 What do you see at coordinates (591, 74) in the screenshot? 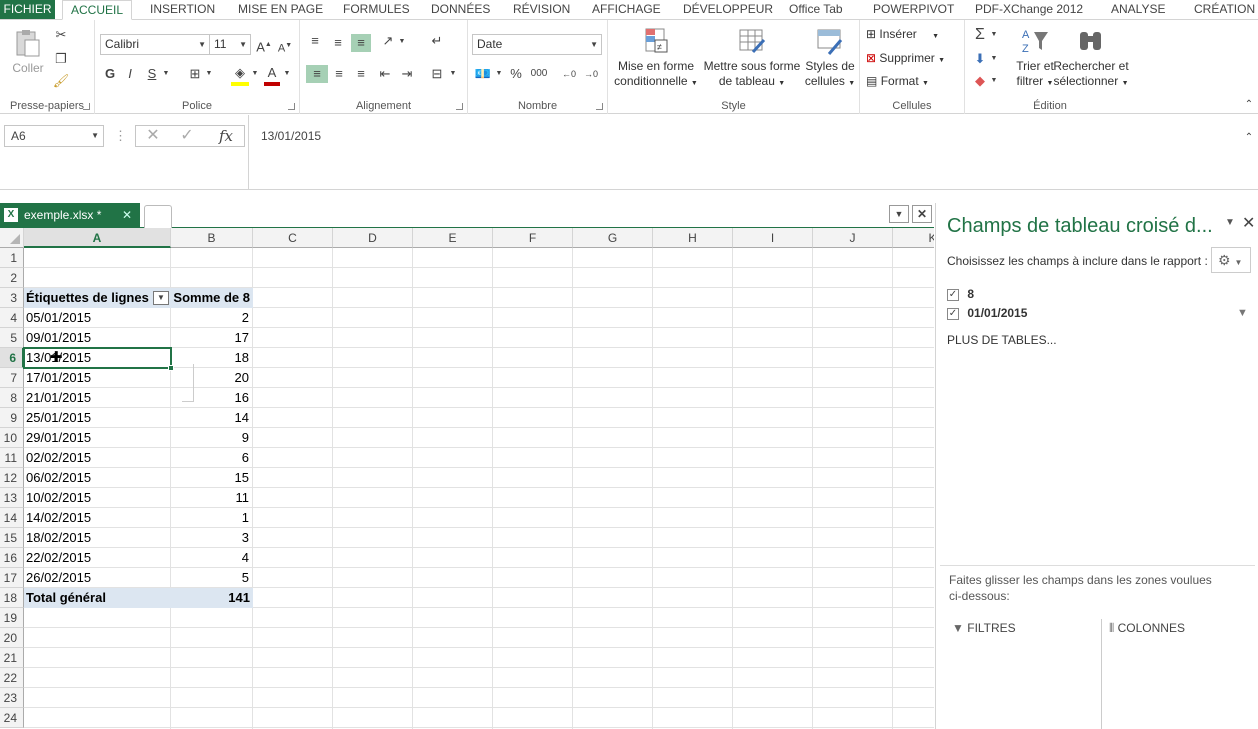
I see `decrease-decimal-icon: →0` at bounding box center [591, 74].